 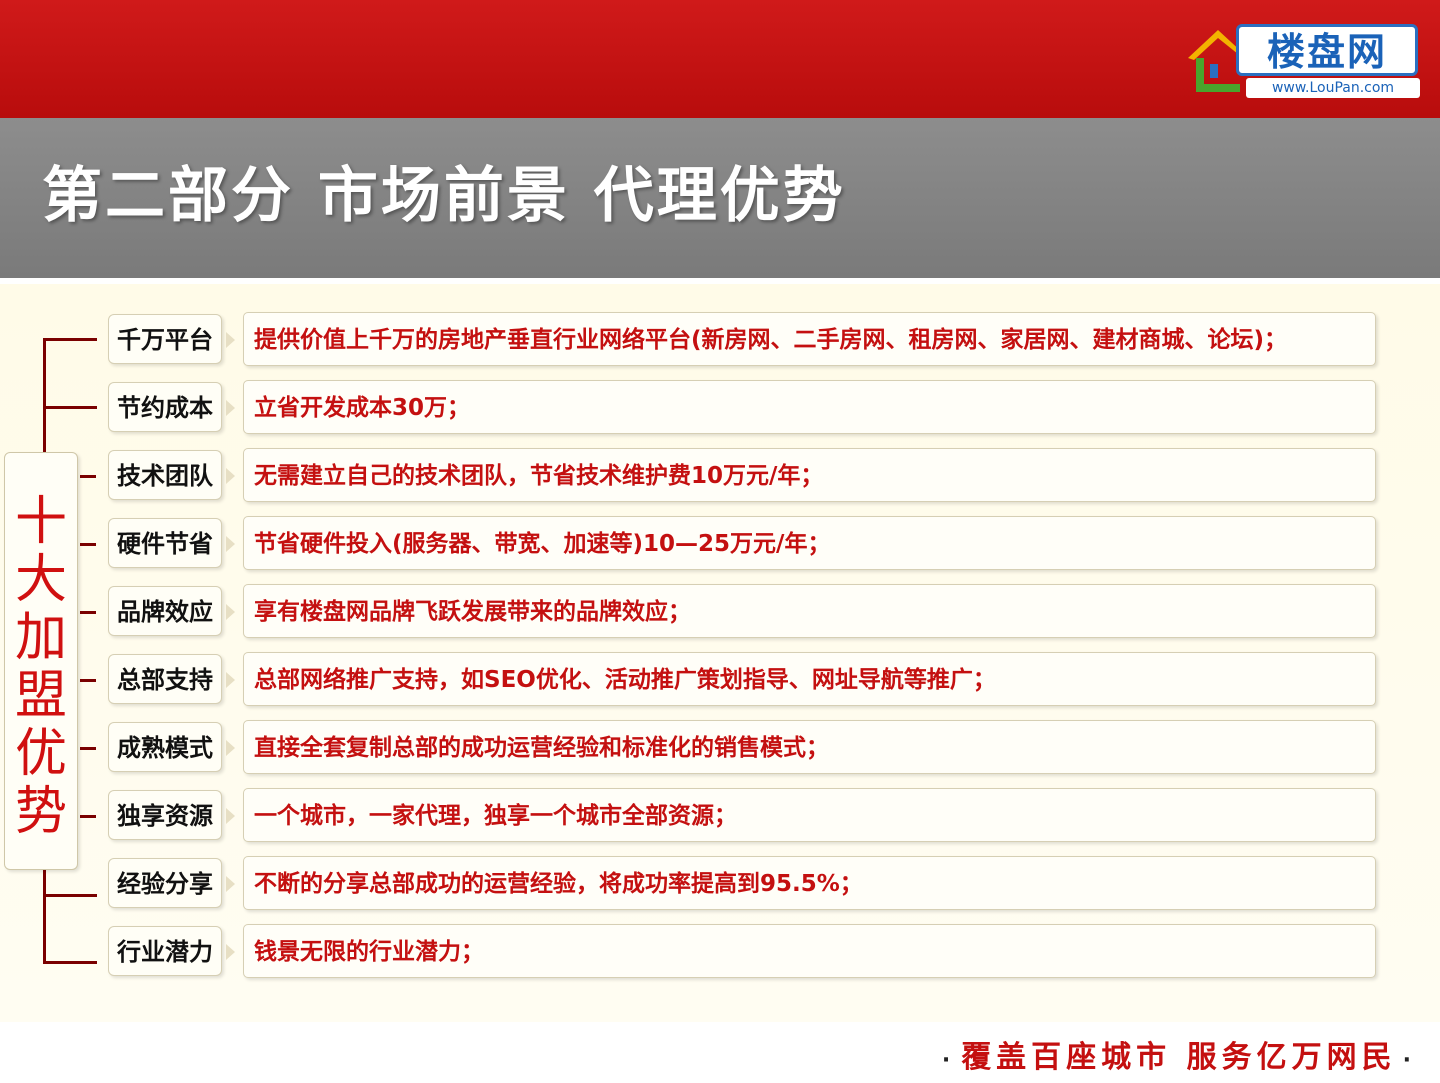 What do you see at coordinates (165, 679) in the screenshot?
I see `item-label: 总部支持` at bounding box center [165, 679].